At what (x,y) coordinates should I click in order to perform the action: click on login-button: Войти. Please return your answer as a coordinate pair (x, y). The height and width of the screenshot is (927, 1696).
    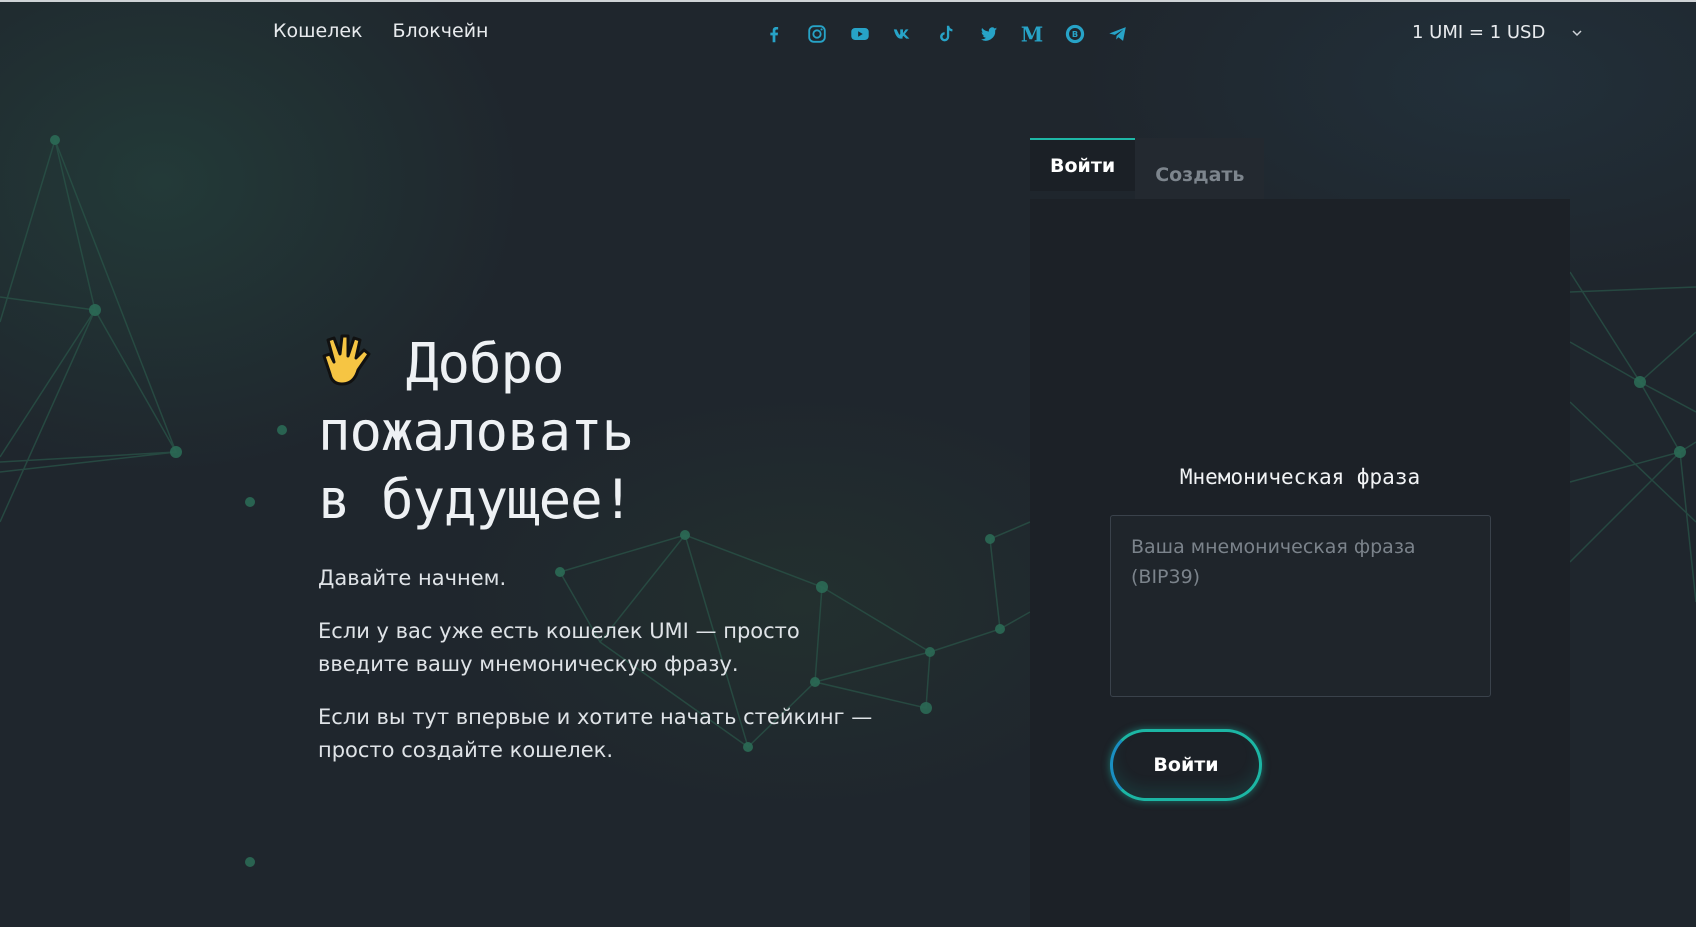
    Looking at the image, I should click on (1186, 765).